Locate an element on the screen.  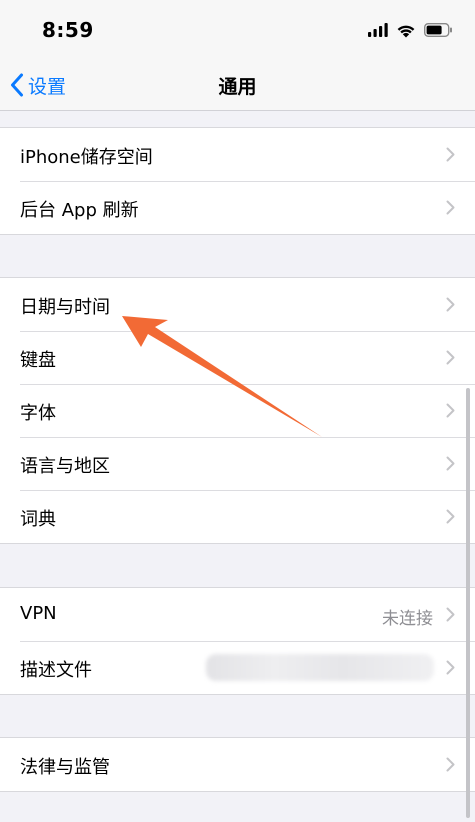
settings-group-storage: iPhone储存空间 后台 App 刷新 is located at coordinates (237, 181).